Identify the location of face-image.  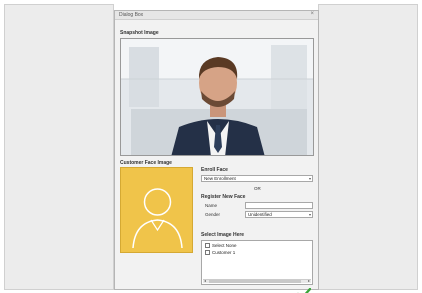
(156, 210).